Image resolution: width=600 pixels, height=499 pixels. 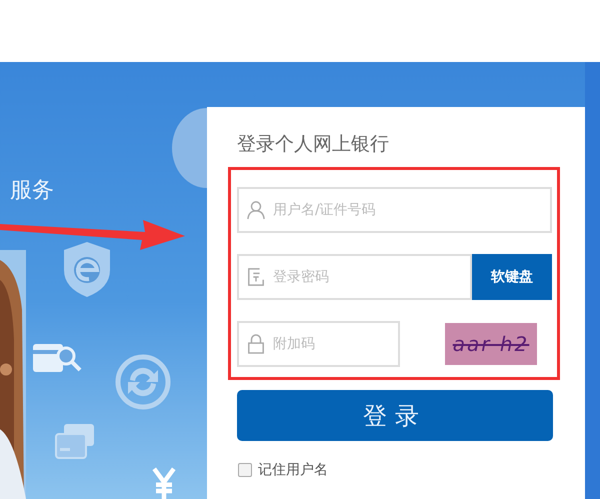 I want to click on password-icon, so click(x=256, y=277).